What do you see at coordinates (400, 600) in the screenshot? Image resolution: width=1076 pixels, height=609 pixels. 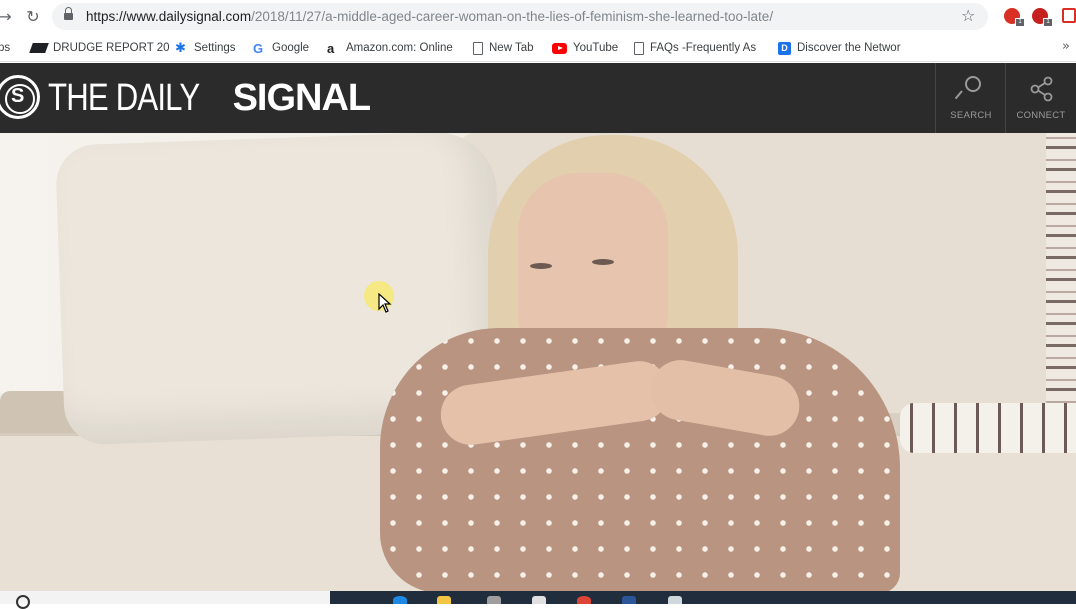 I see `edge-icon` at bounding box center [400, 600].